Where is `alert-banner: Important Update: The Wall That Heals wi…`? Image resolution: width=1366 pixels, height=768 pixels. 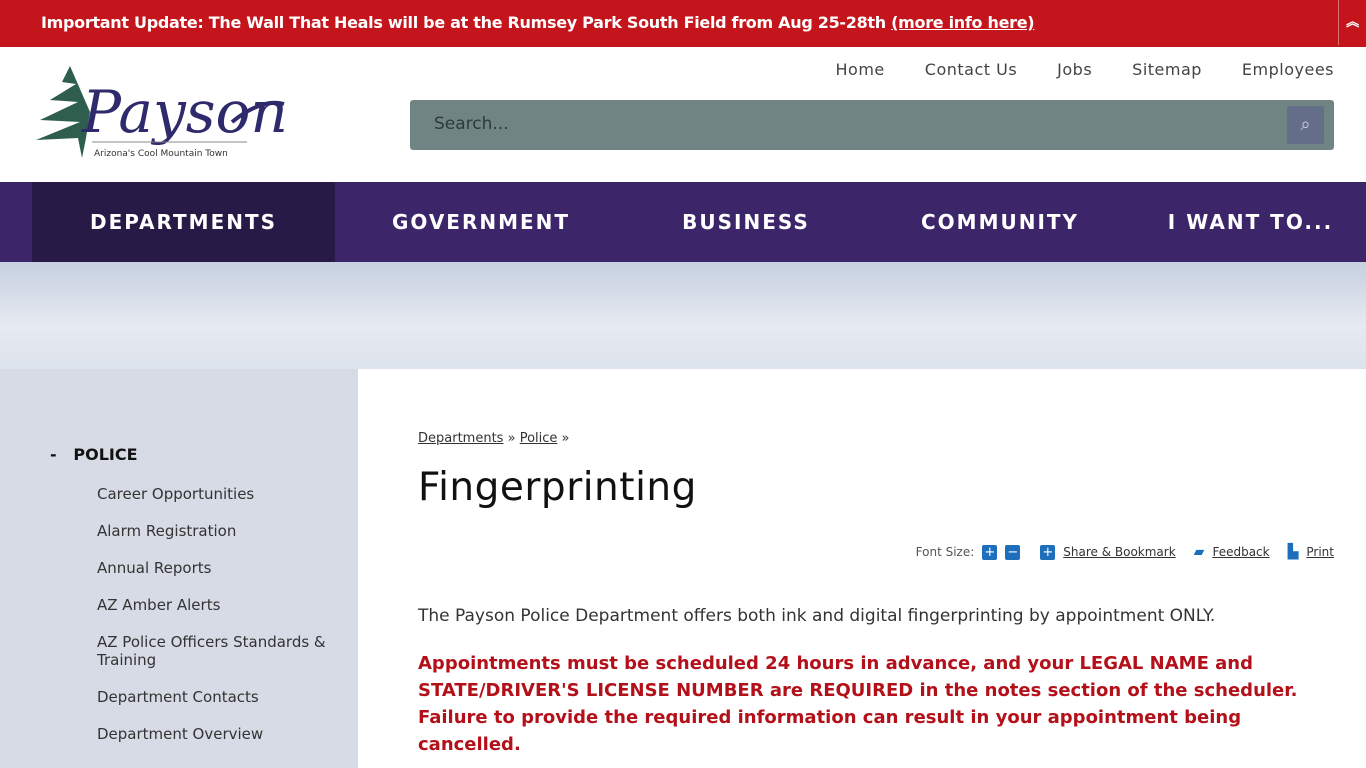
alert-banner: Important Update: The Wall That Heals wi… is located at coordinates (683, 23).